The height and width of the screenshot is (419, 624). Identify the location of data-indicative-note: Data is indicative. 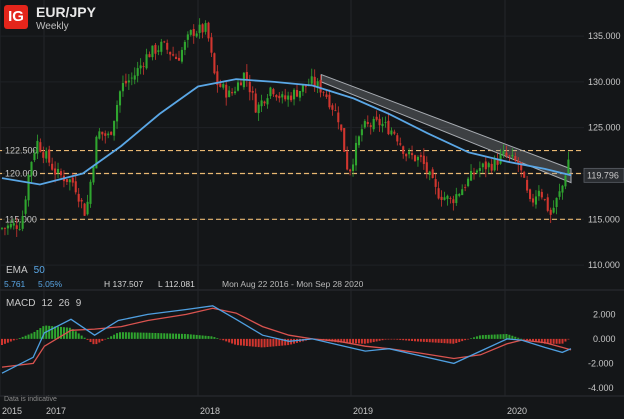
(30, 399).